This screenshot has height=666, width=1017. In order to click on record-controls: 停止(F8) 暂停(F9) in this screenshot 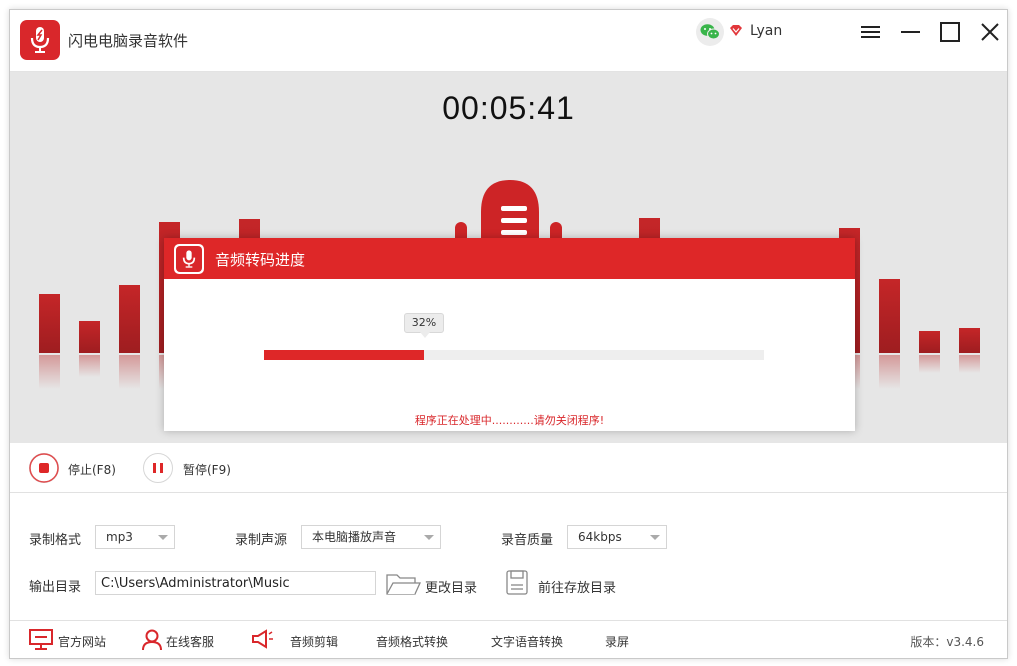, I will do `click(508, 468)`.